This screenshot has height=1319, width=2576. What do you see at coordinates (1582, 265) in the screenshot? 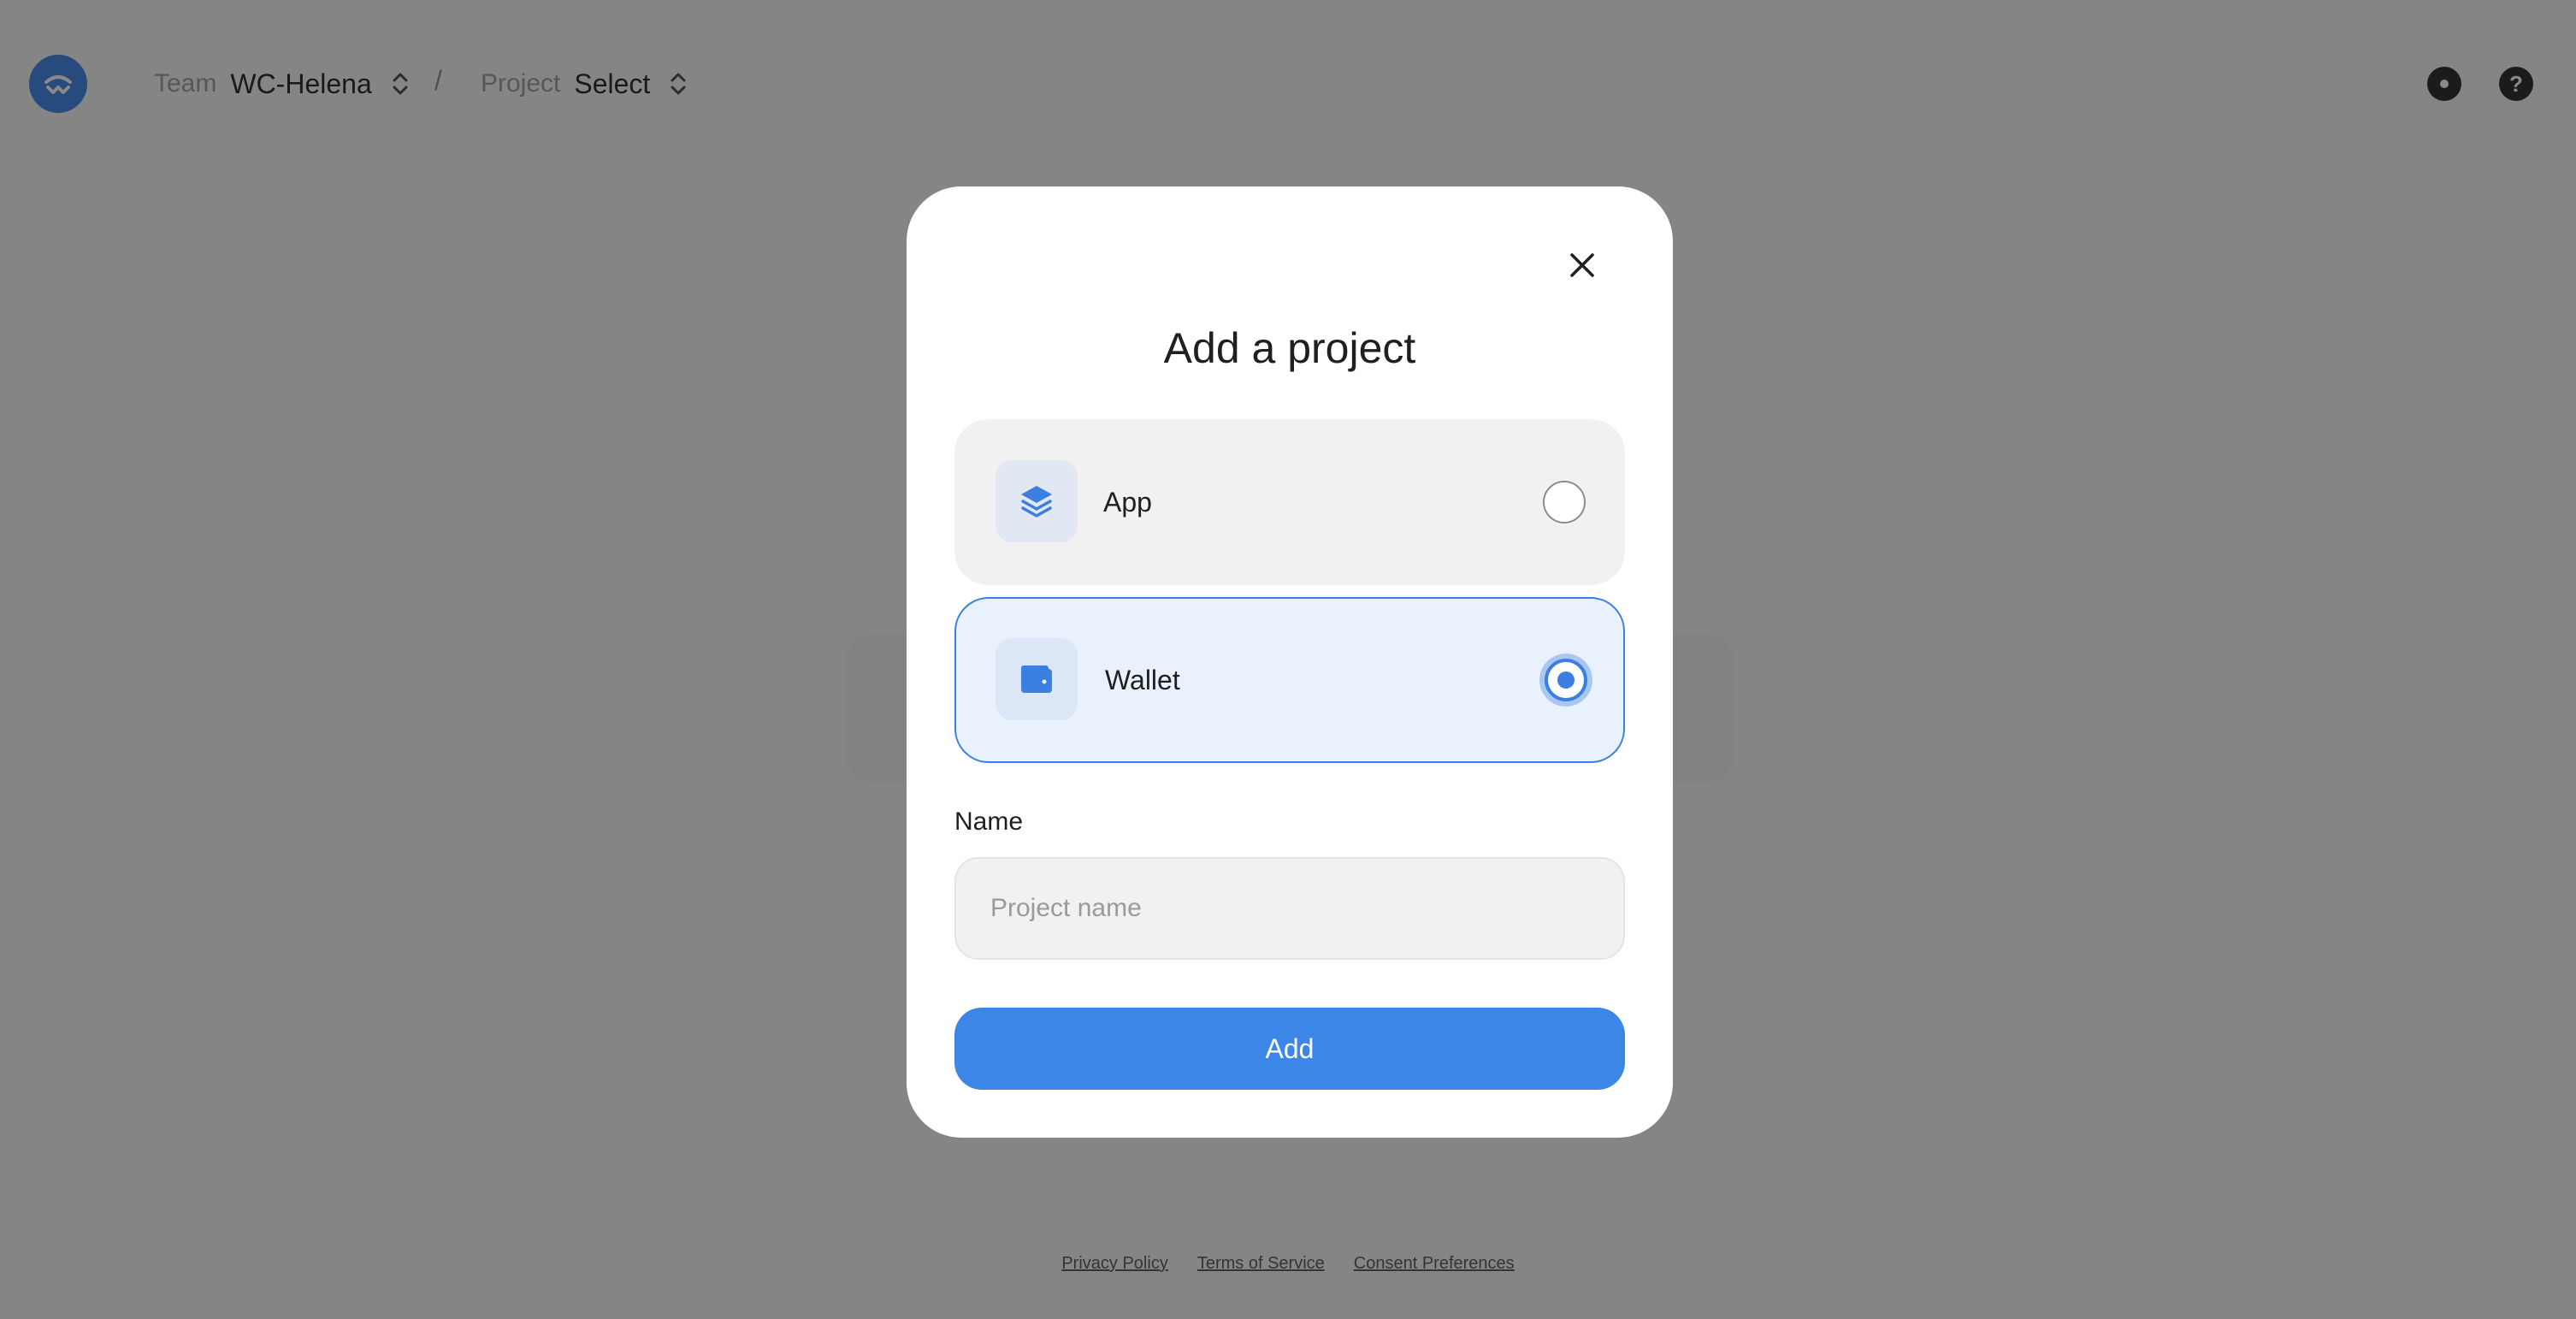
I see `close-icon` at bounding box center [1582, 265].